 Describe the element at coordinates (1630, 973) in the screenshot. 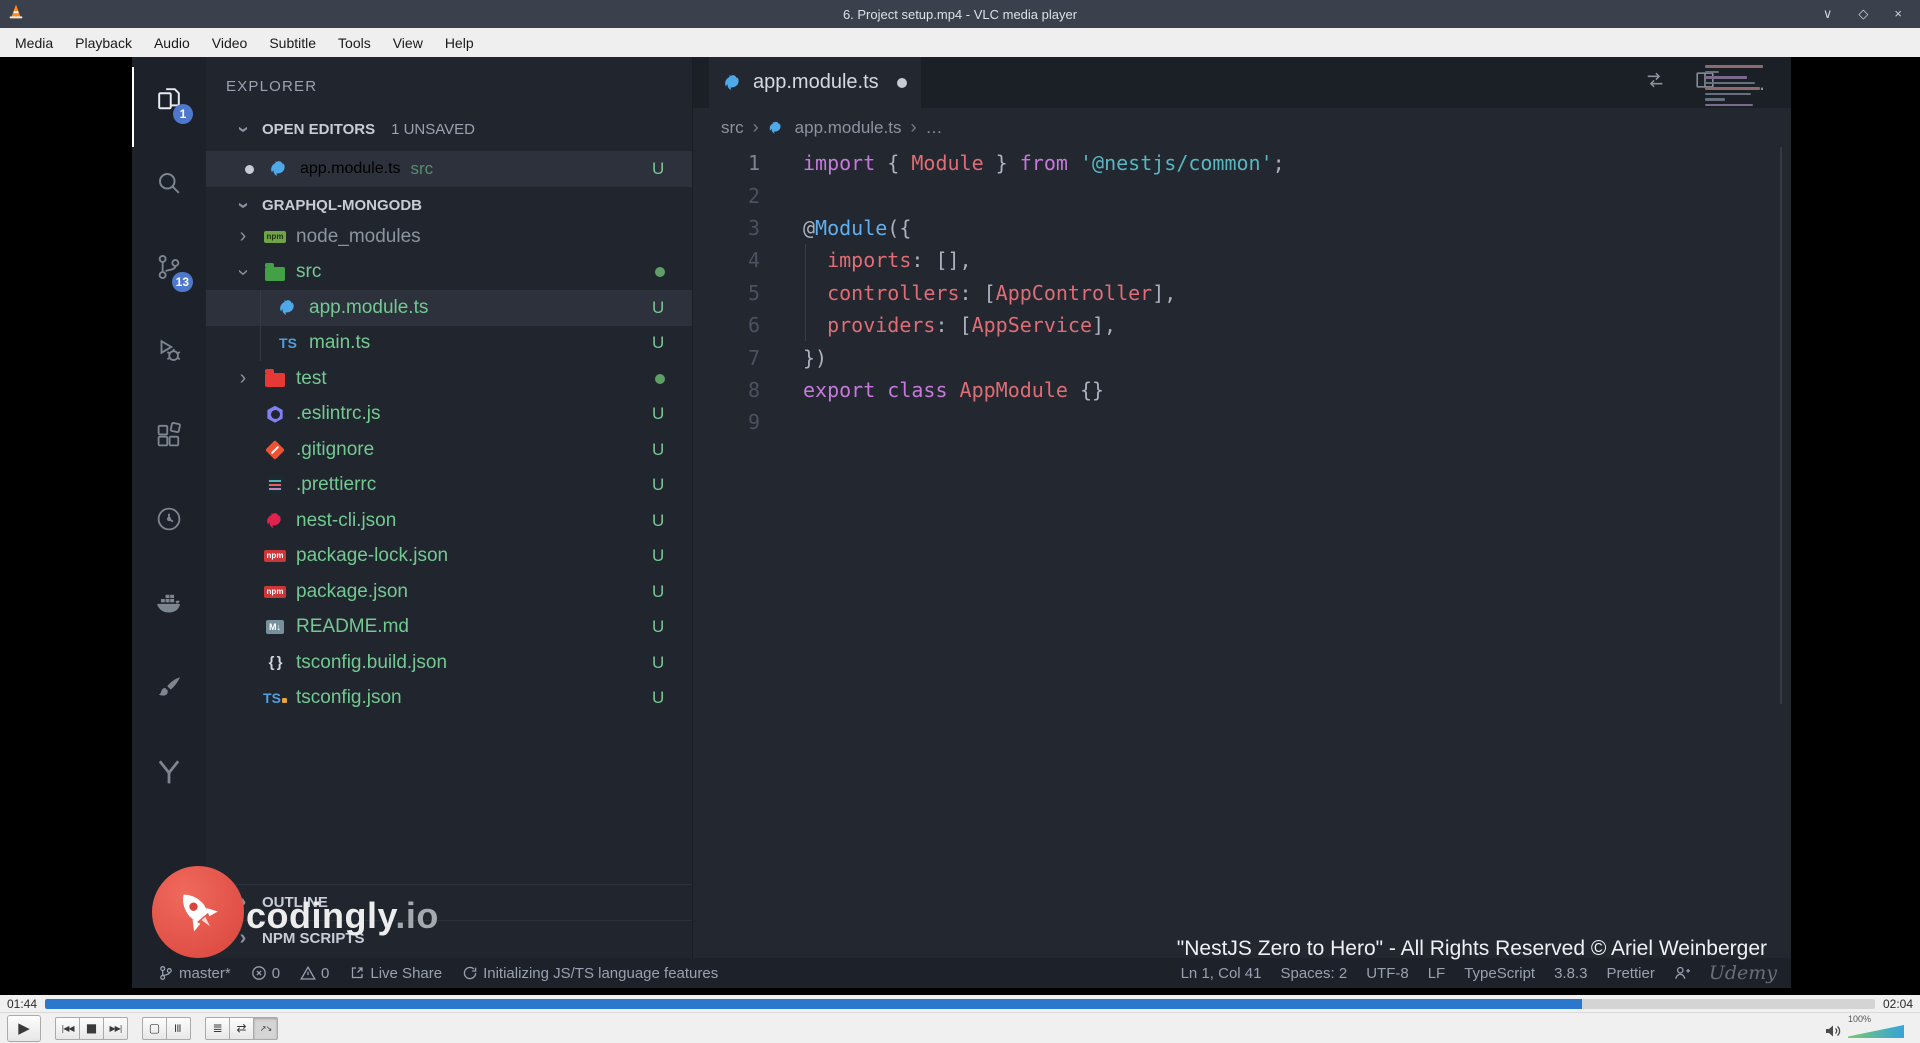

I see `status-prettier: Prettier` at that location.